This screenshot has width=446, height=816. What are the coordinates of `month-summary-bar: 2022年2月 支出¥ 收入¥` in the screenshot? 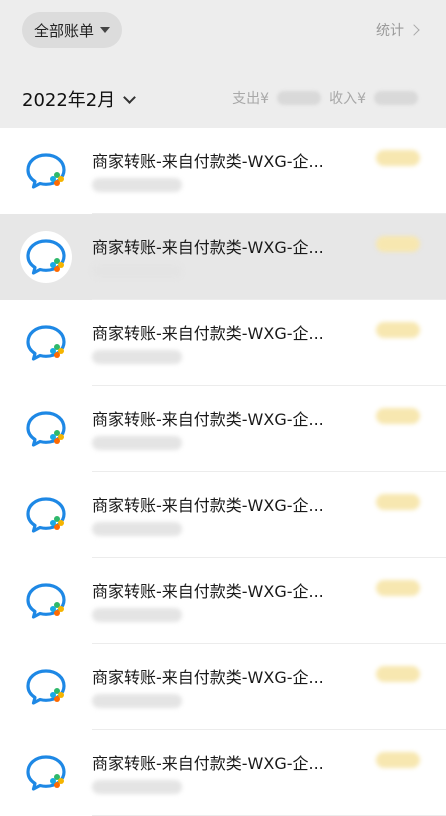 It's located at (223, 98).